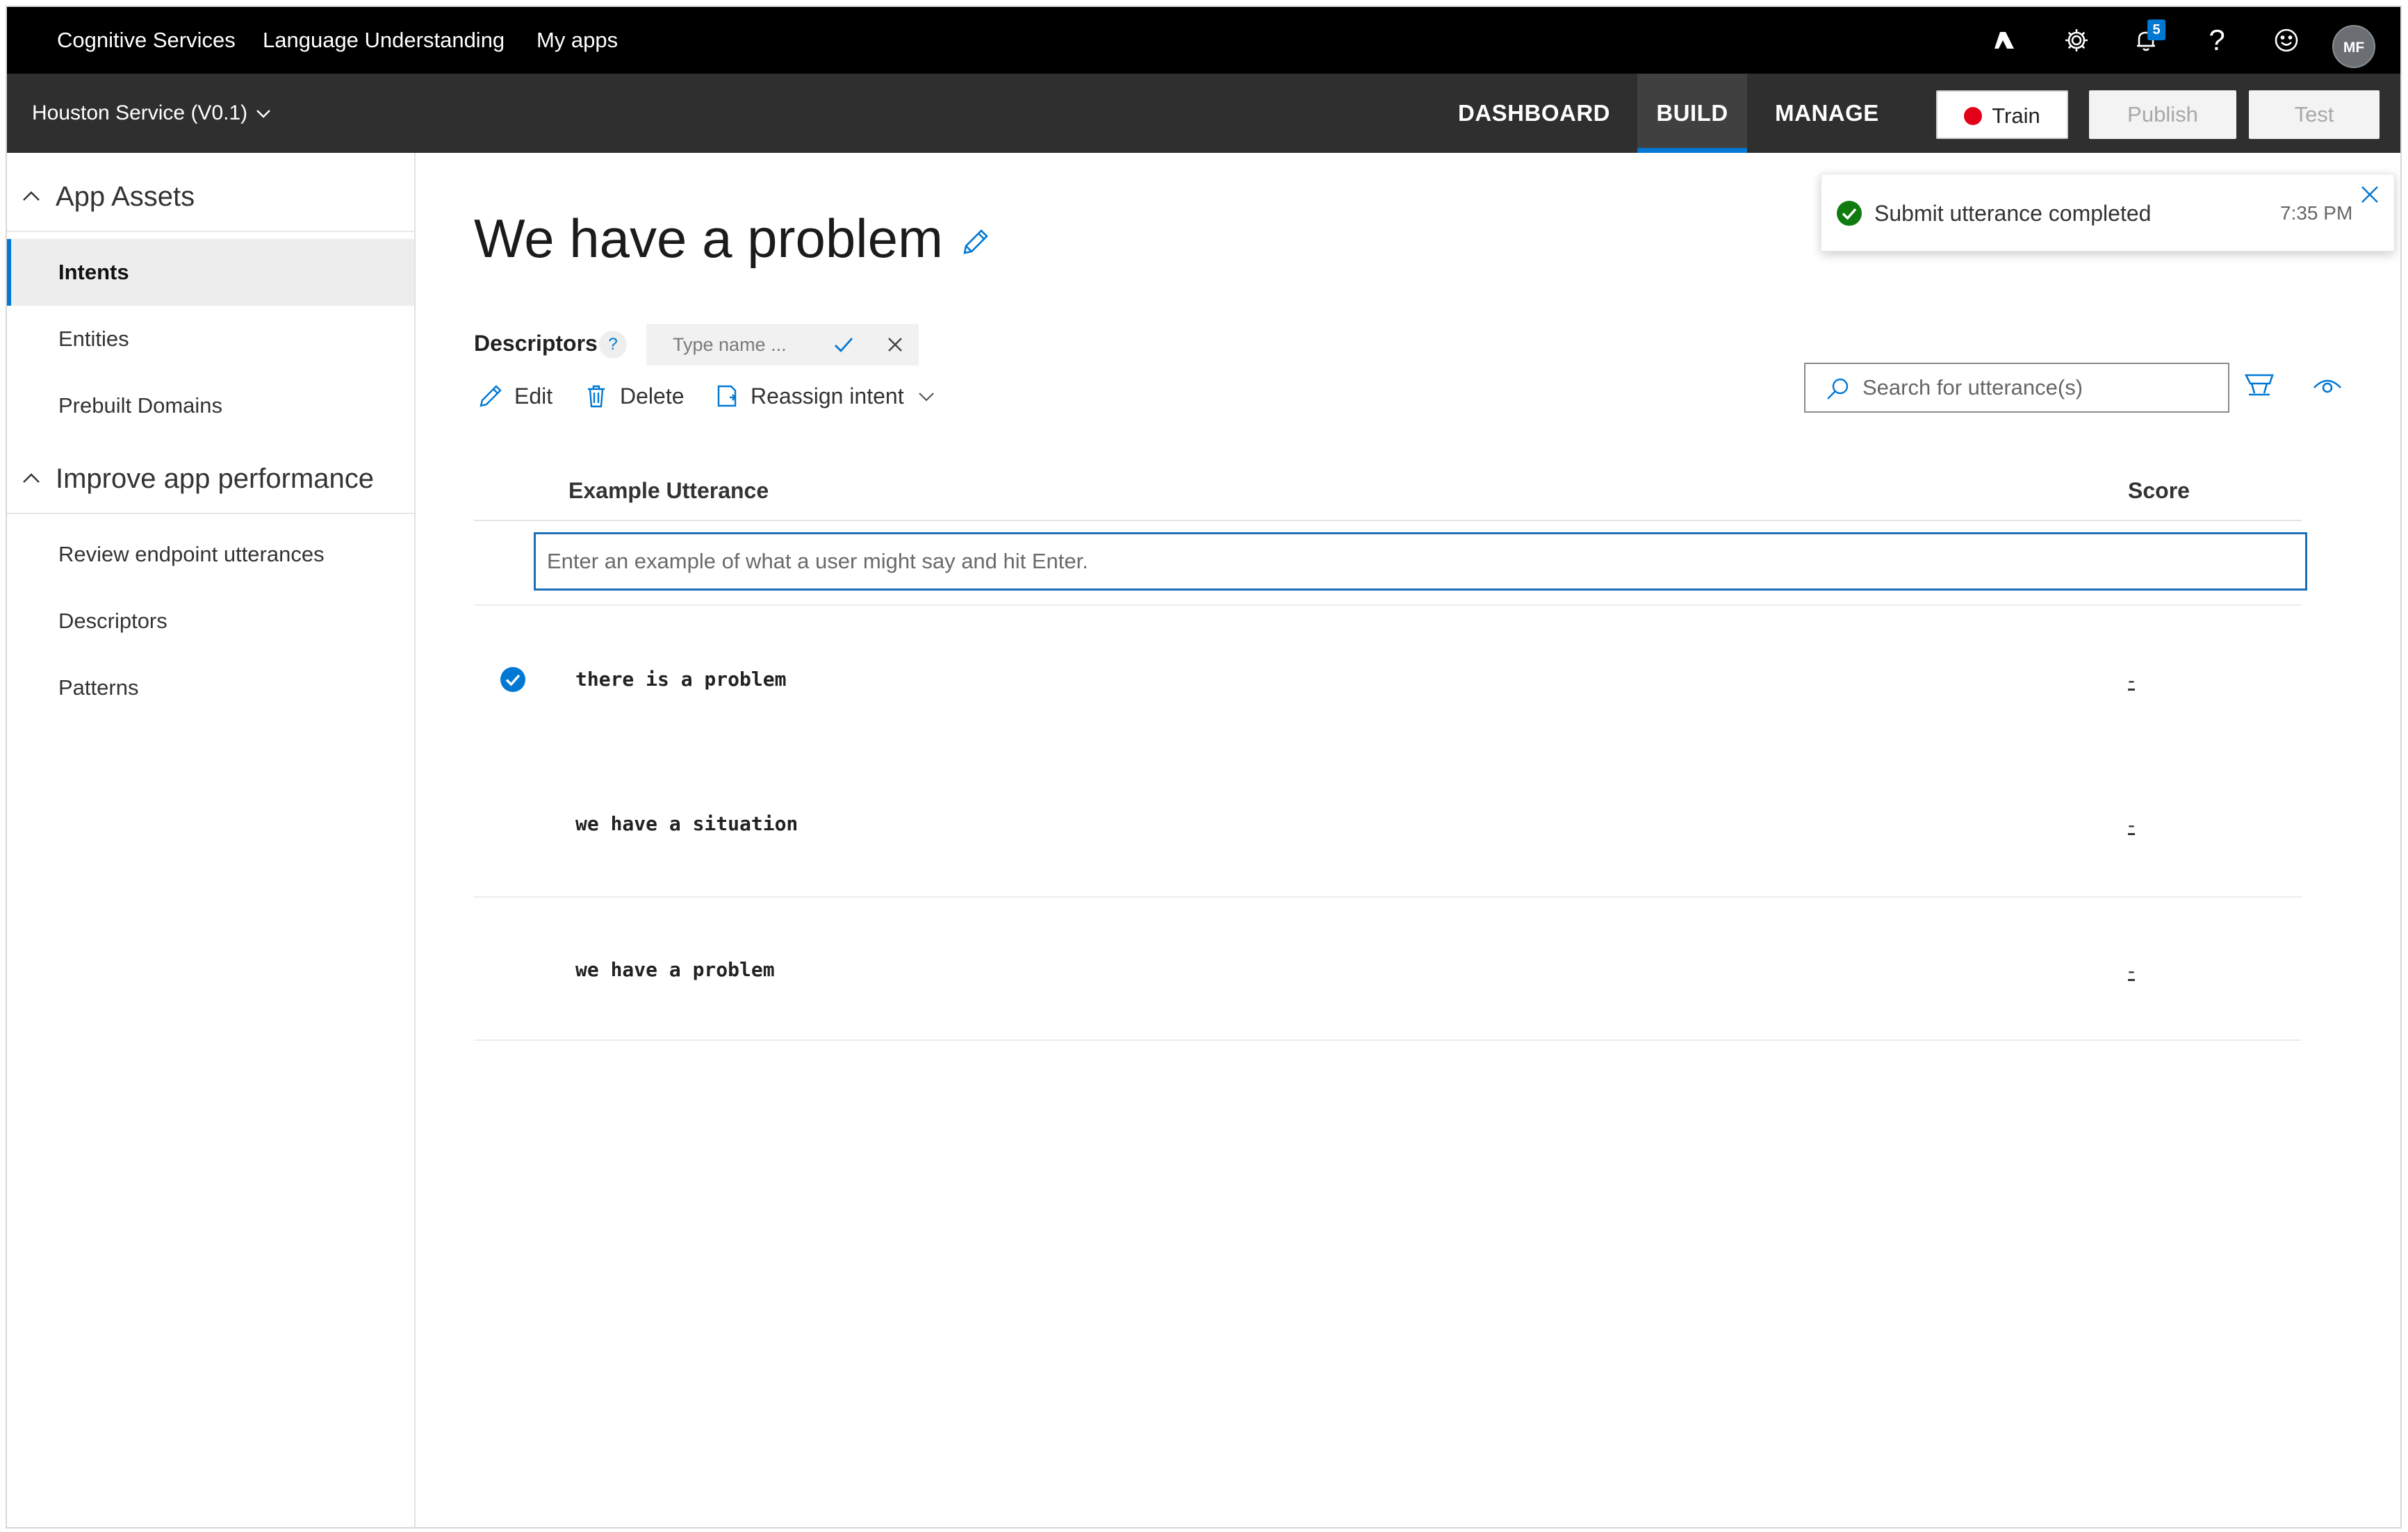 Image resolution: width=2408 pixels, height=1532 pixels. Describe the element at coordinates (146, 40) in the screenshot. I see `breadcrumb-cognitive-services: Cognitive Services` at that location.